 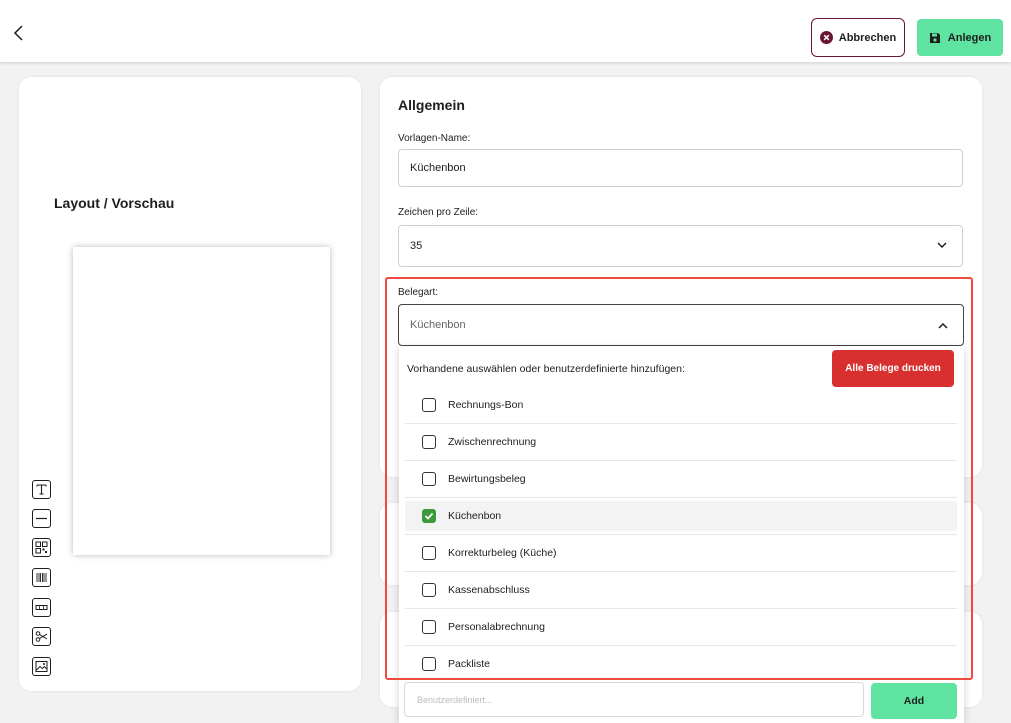 I want to click on add-custom-type-button: Add, so click(x=914, y=701).